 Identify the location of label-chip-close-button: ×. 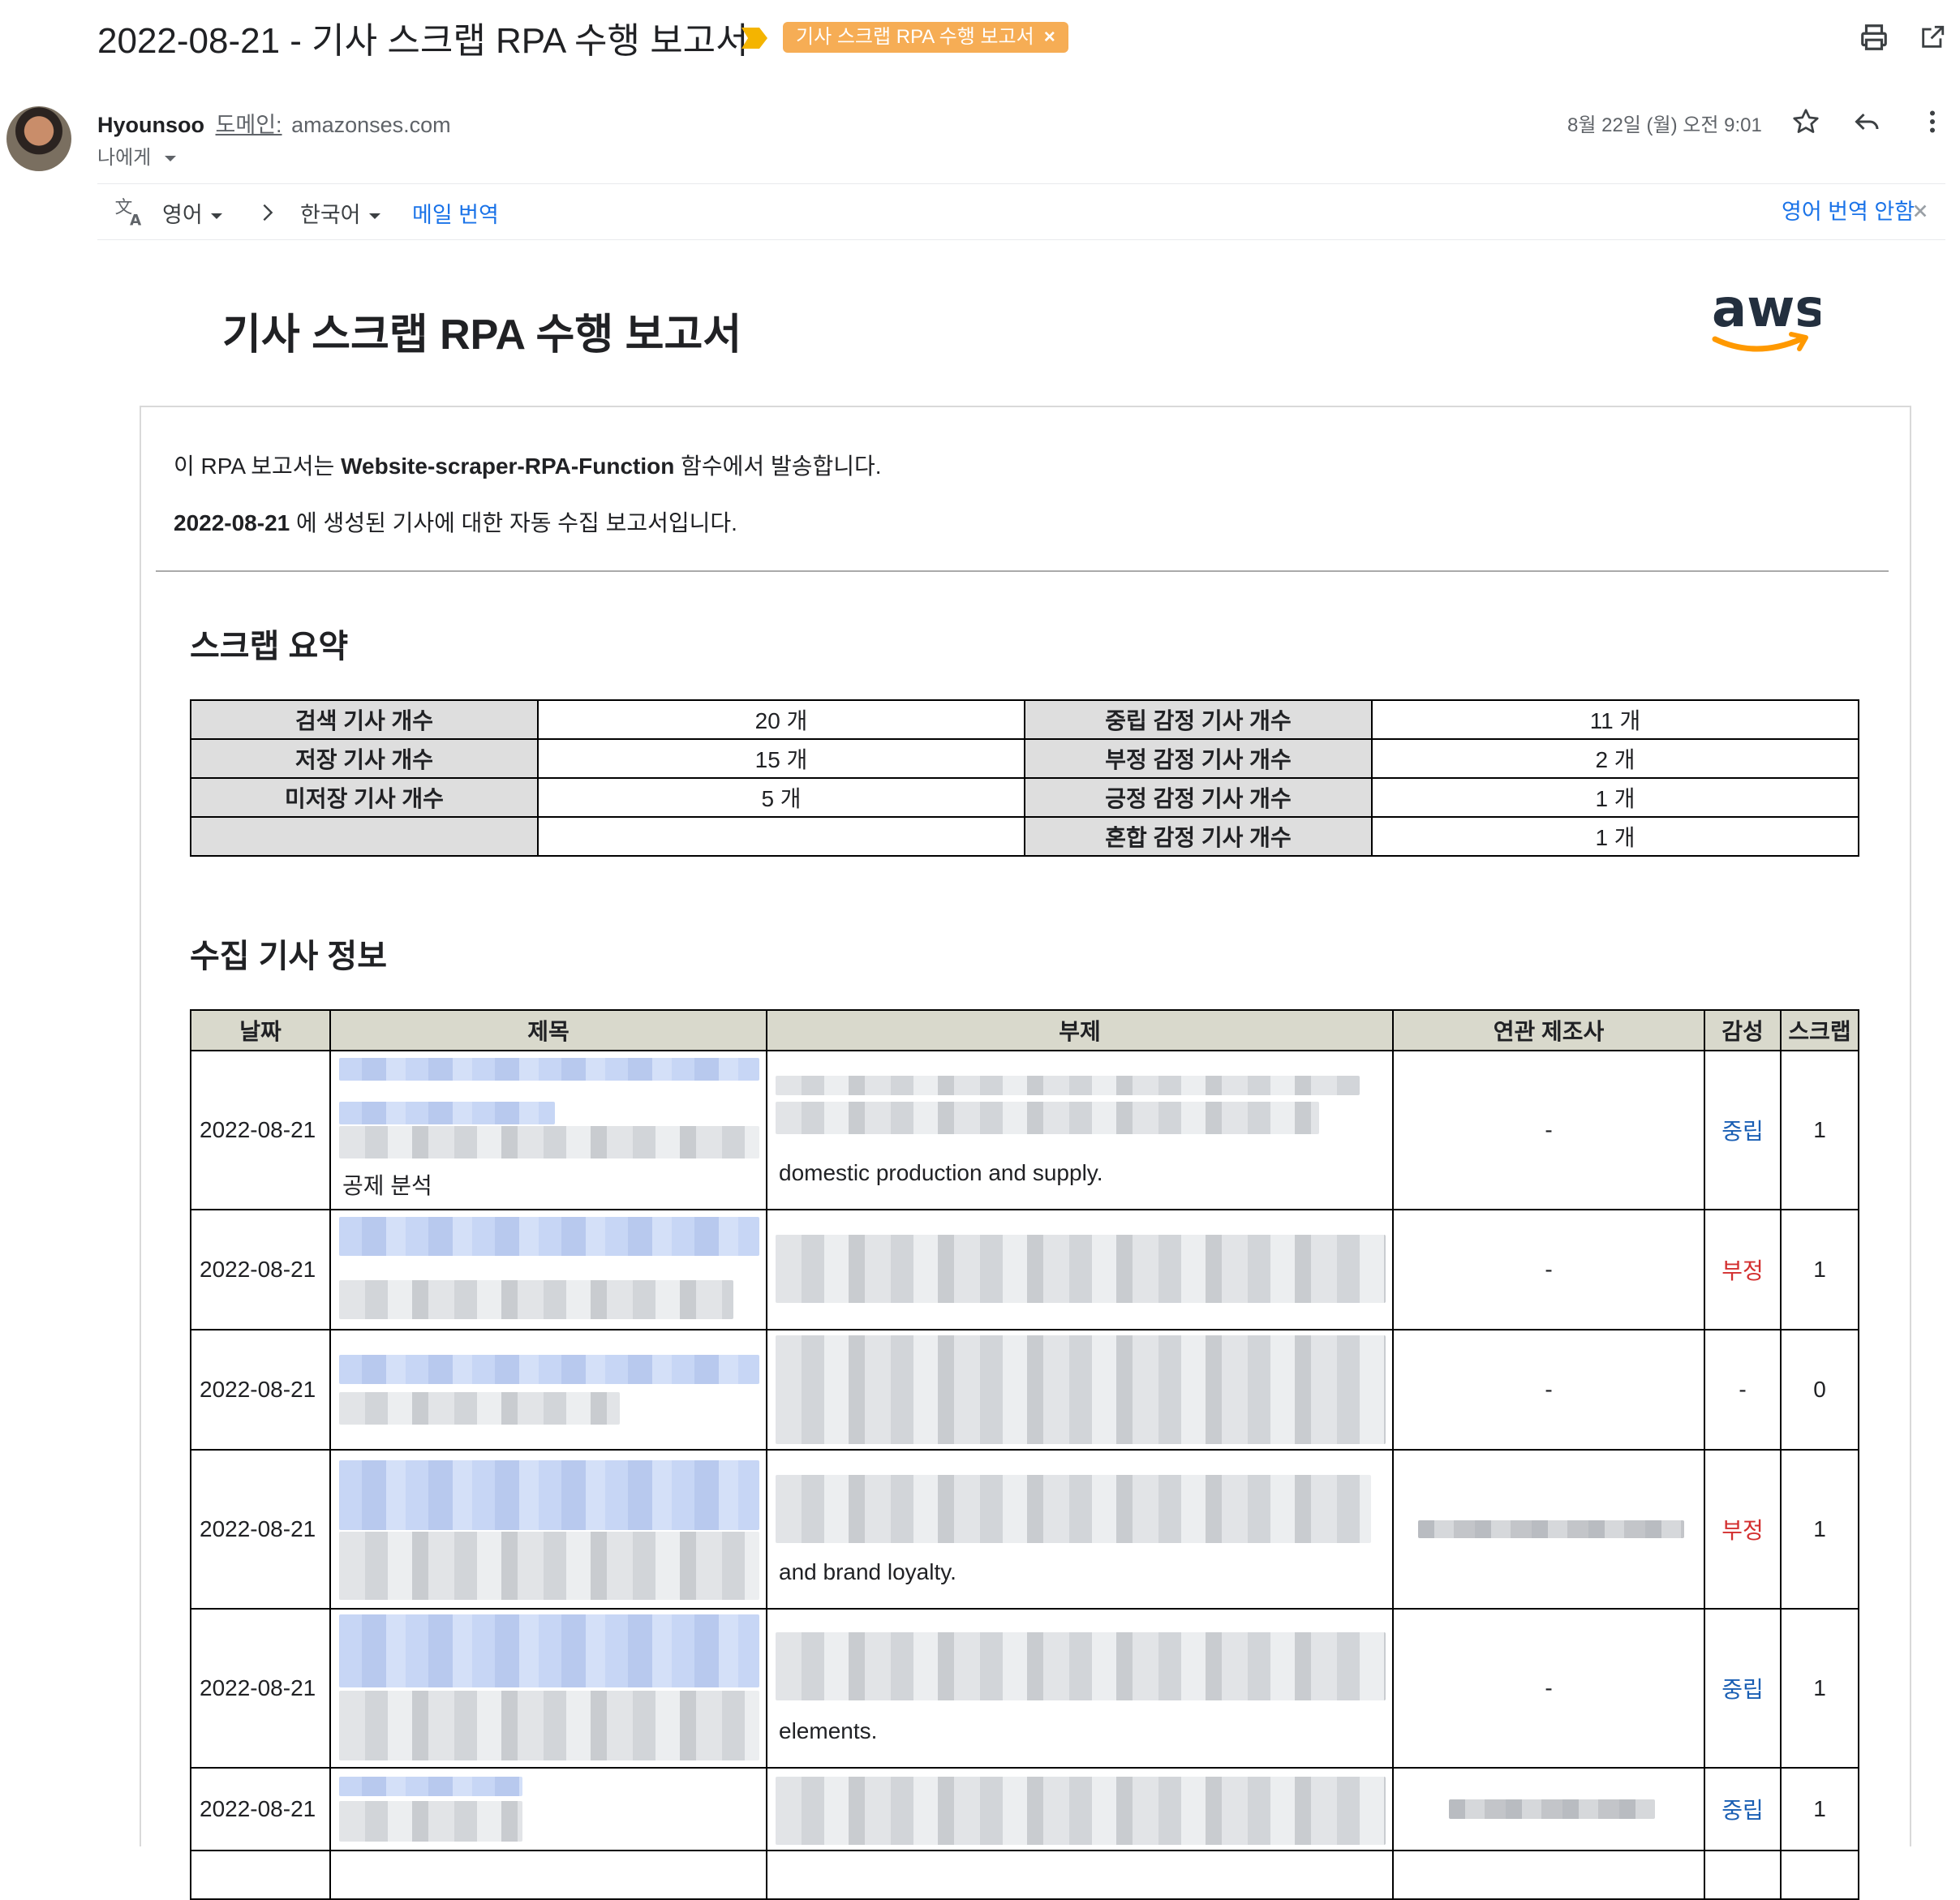
(1049, 38).